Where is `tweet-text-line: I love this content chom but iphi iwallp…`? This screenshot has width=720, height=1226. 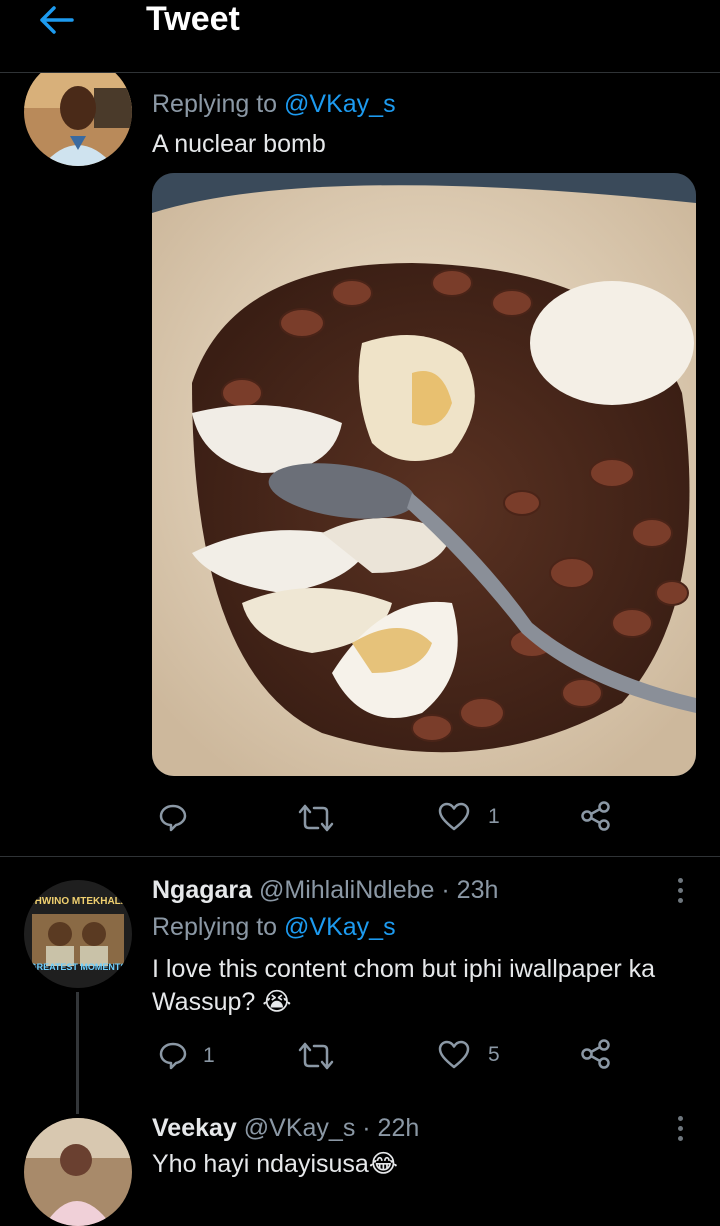 tweet-text-line: I love this content chom but iphi iwallp… is located at coordinates (404, 969).